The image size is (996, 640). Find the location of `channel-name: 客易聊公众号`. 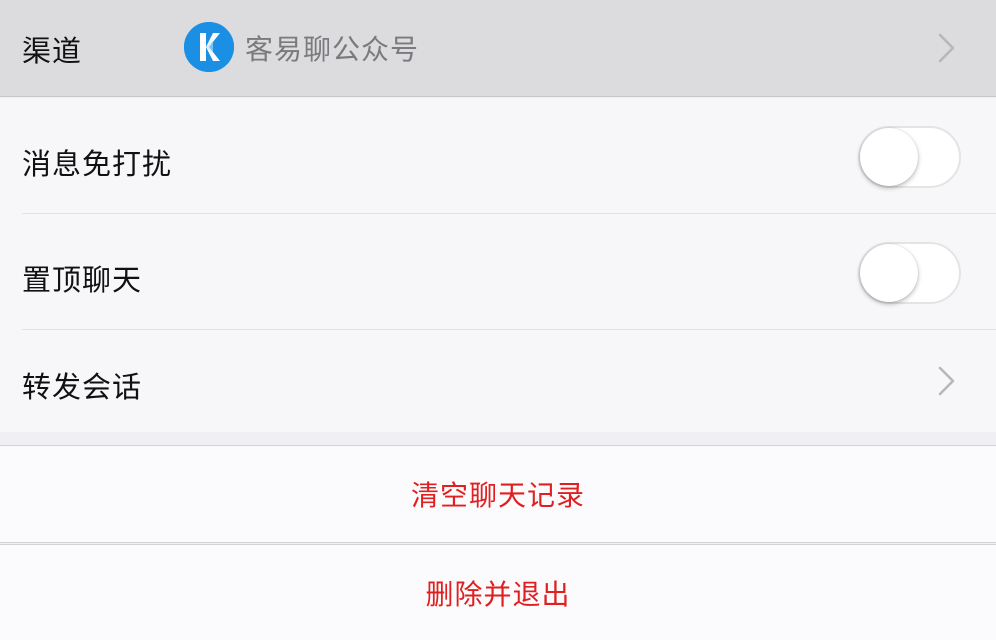

channel-name: 客易聊公众号 is located at coordinates (332, 49).